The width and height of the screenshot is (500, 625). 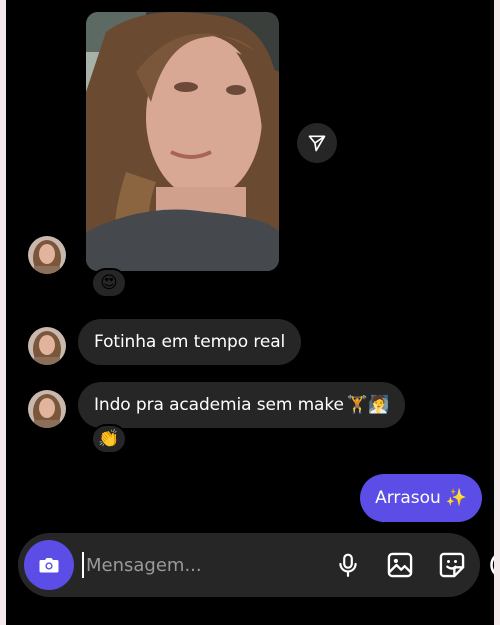 I want to click on camera-icon, so click(x=49, y=565).